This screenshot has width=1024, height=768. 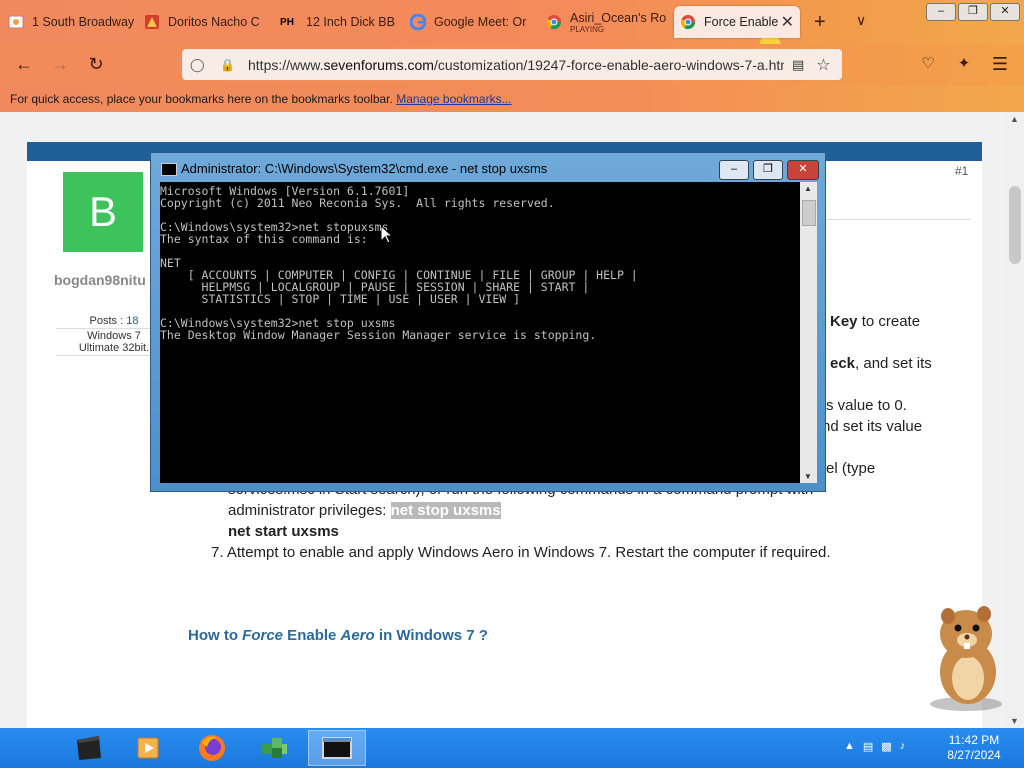 What do you see at coordinates (874, 746) in the screenshot?
I see `system-tray: ▲ ▤ ▩ ♪` at bounding box center [874, 746].